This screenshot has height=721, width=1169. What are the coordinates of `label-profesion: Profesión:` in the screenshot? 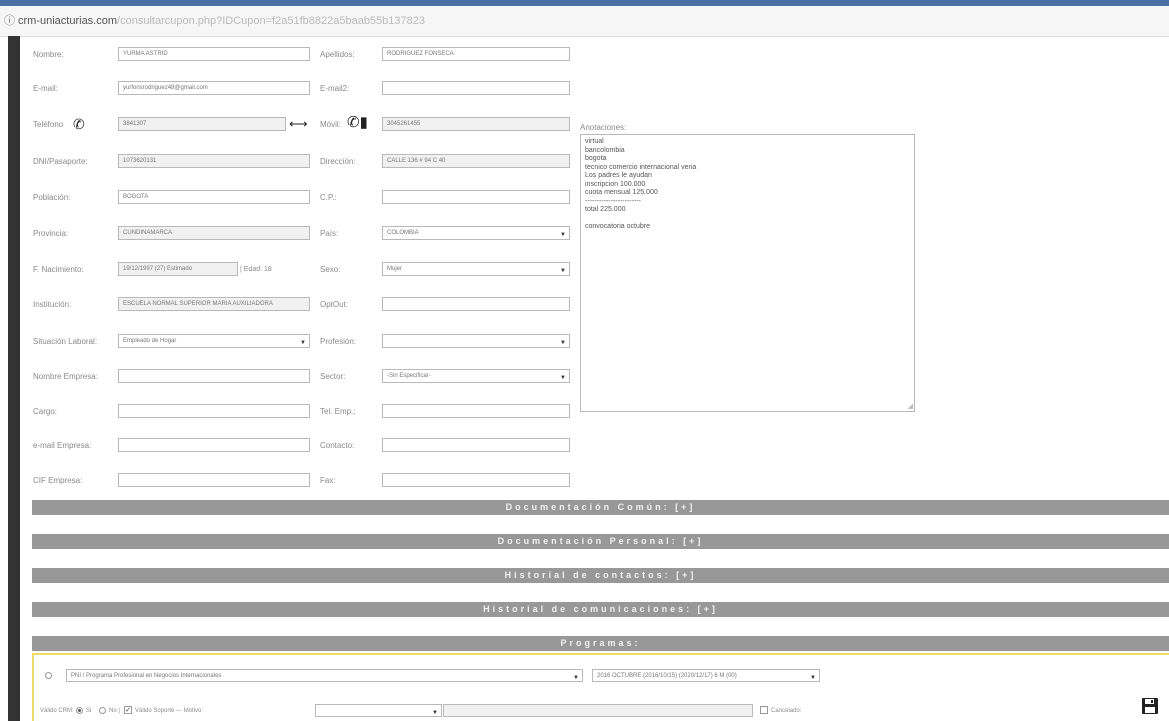 It's located at (338, 341).